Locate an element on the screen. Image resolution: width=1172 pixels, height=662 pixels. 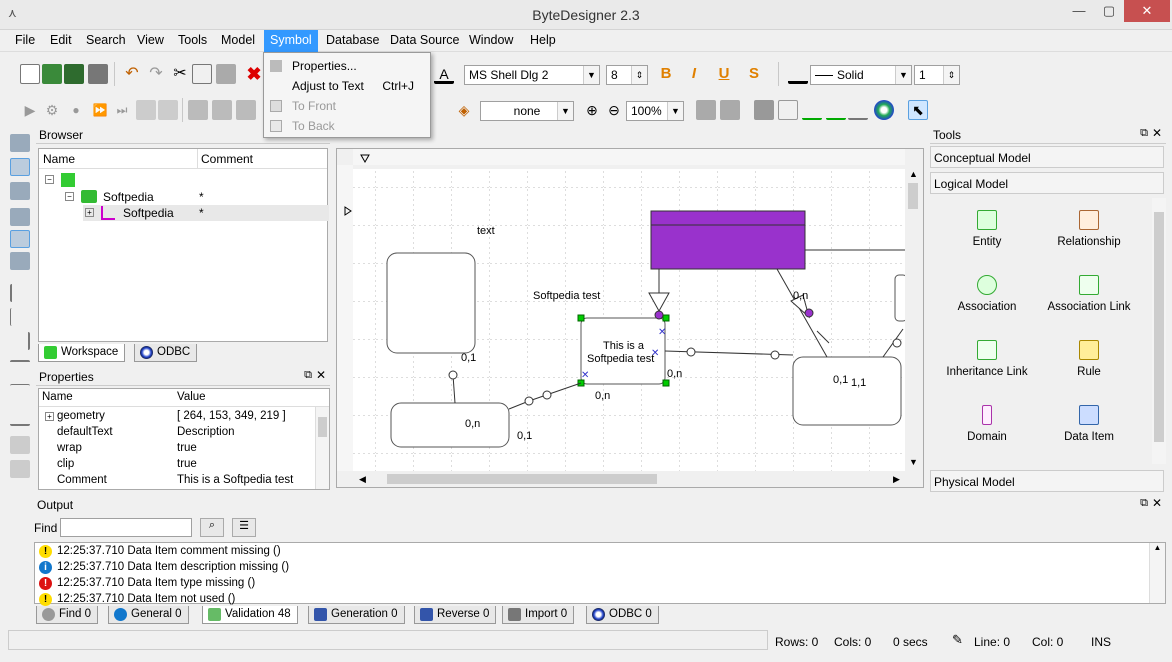
new-icon is located at coordinates (30, 74).